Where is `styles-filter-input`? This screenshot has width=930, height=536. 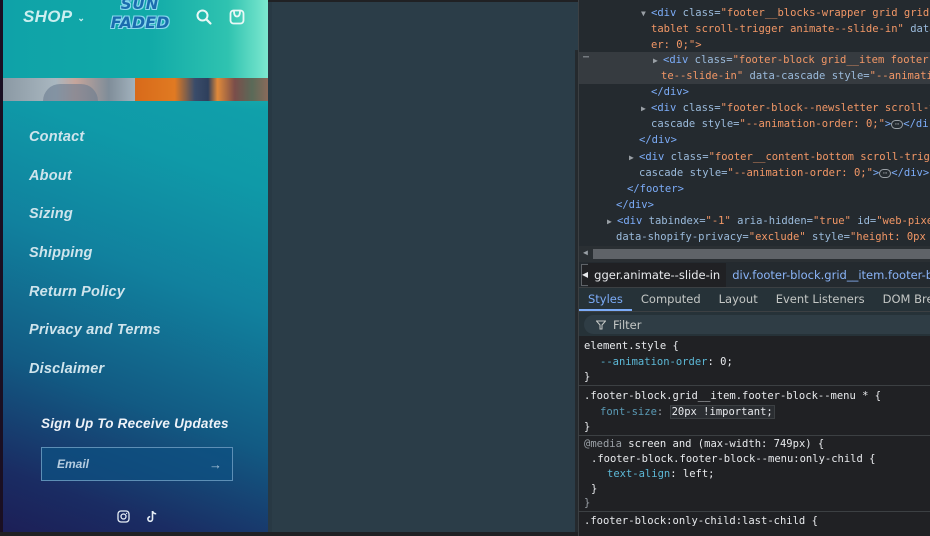
styles-filter-input is located at coordinates (753, 324).